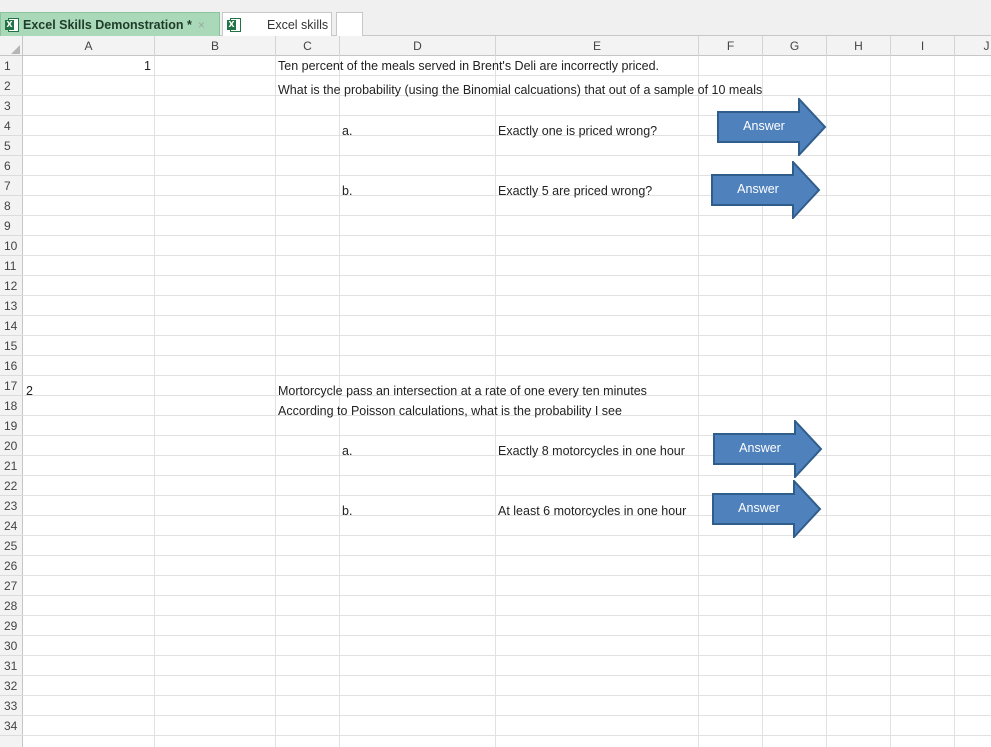 Image resolution: width=991 pixels, height=747 pixels. I want to click on close-icon: ×, so click(201, 25).